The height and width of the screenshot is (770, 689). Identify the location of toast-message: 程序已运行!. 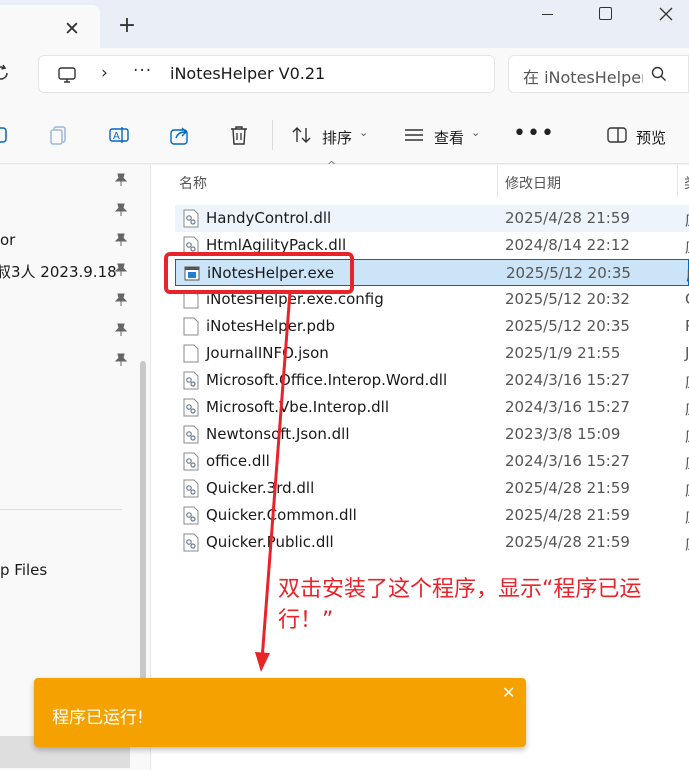
(98, 718).